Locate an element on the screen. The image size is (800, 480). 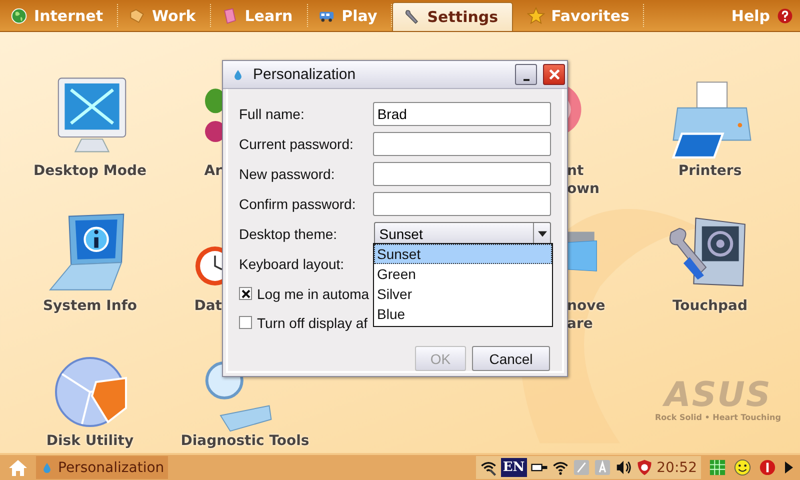
icon-label: nt is located at coordinates (575, 171).